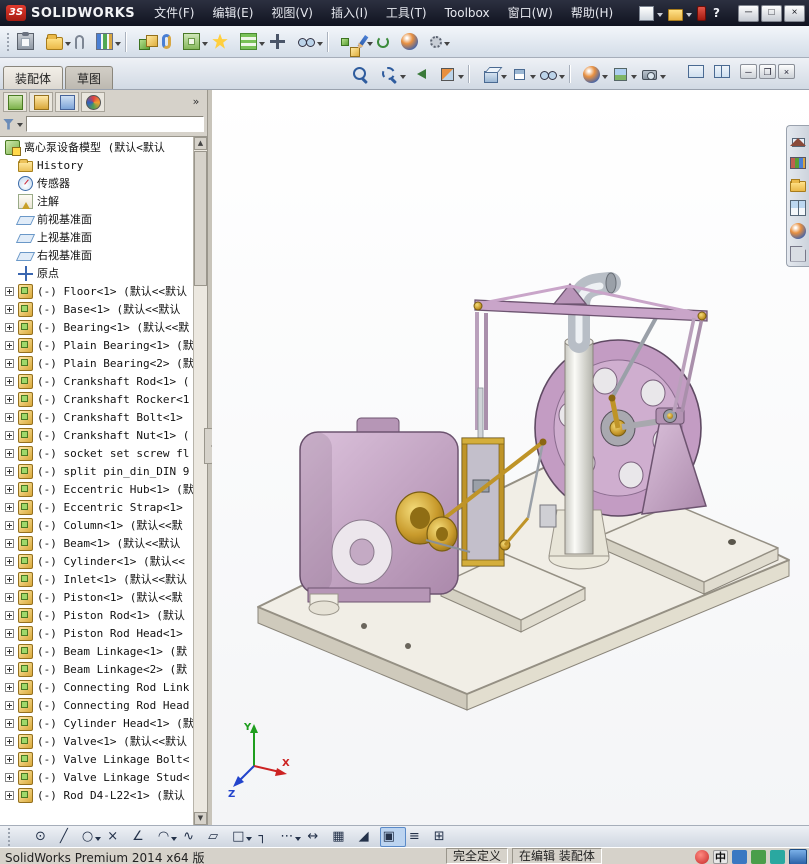  Describe the element at coordinates (96, 291) in the screenshot. I see `tree-item: (-) Floor<1> (默认<<默认` at that location.